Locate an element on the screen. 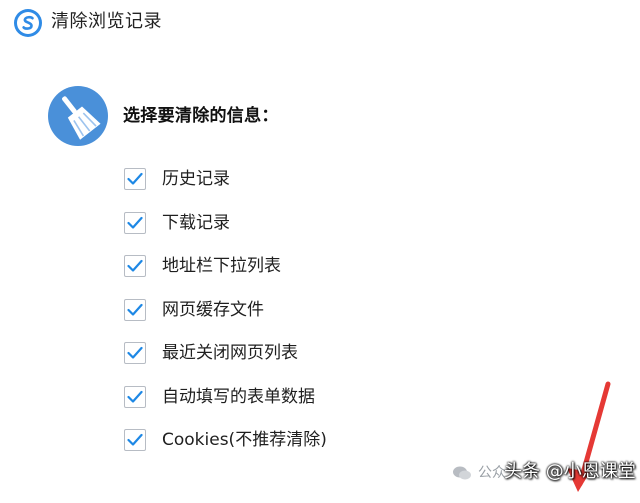 This screenshot has height=503, width=640. cookies-checkbox is located at coordinates (135, 440).